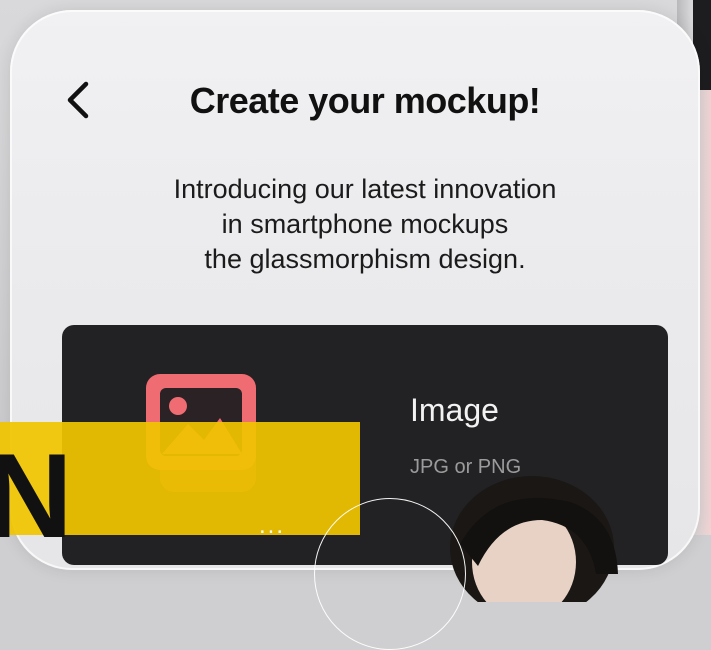 Image resolution: width=711 pixels, height=650 pixels. I want to click on intro-line: Introducing our latest innovation, so click(365, 189).